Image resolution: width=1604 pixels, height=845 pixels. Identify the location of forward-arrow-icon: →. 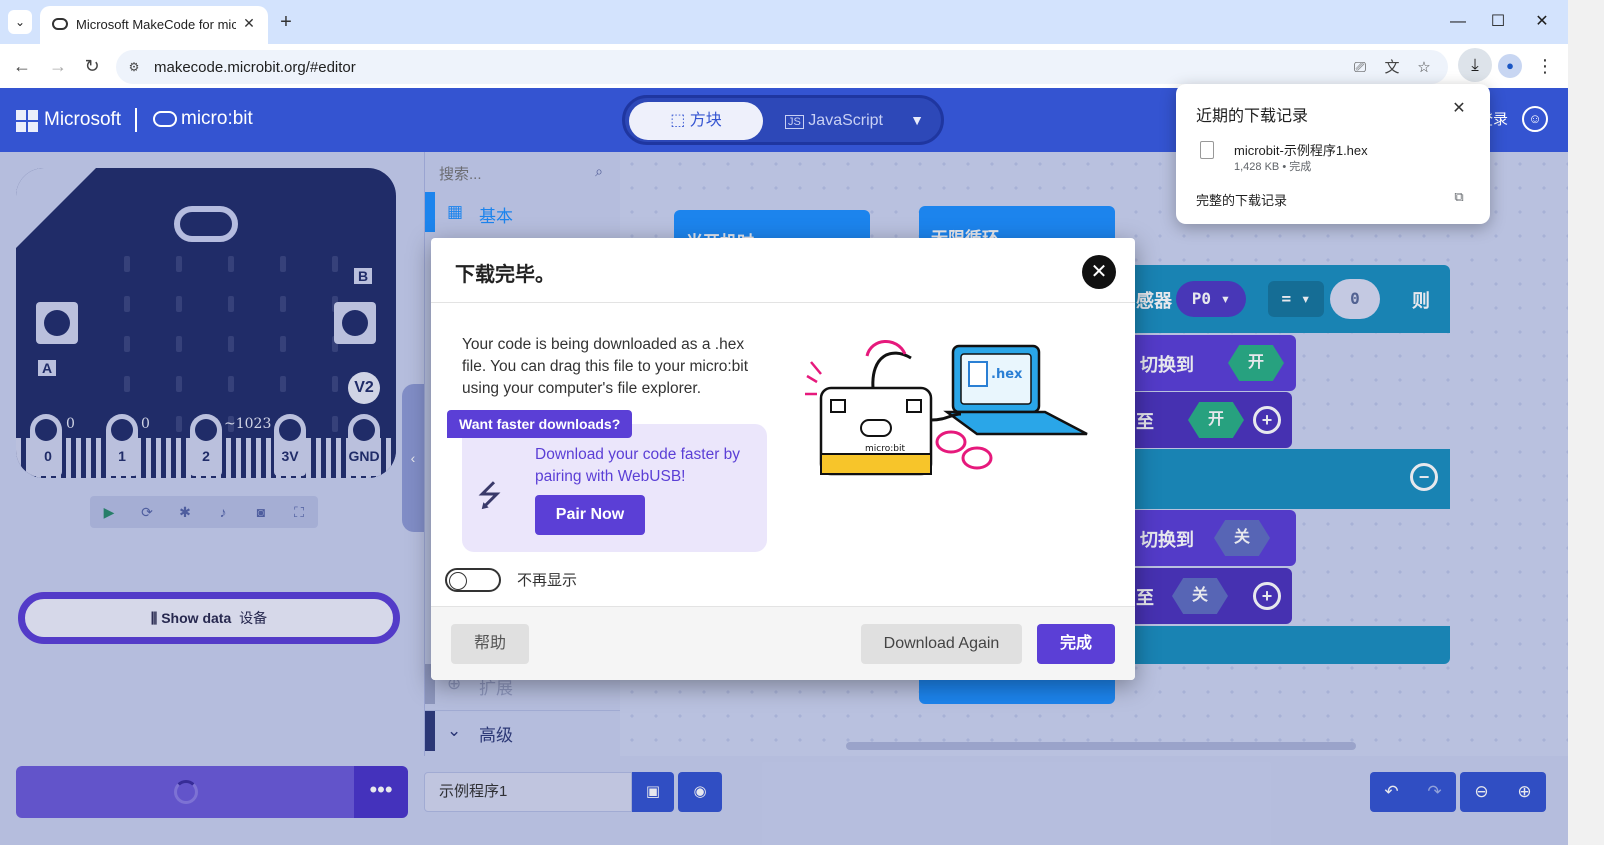
(58, 66).